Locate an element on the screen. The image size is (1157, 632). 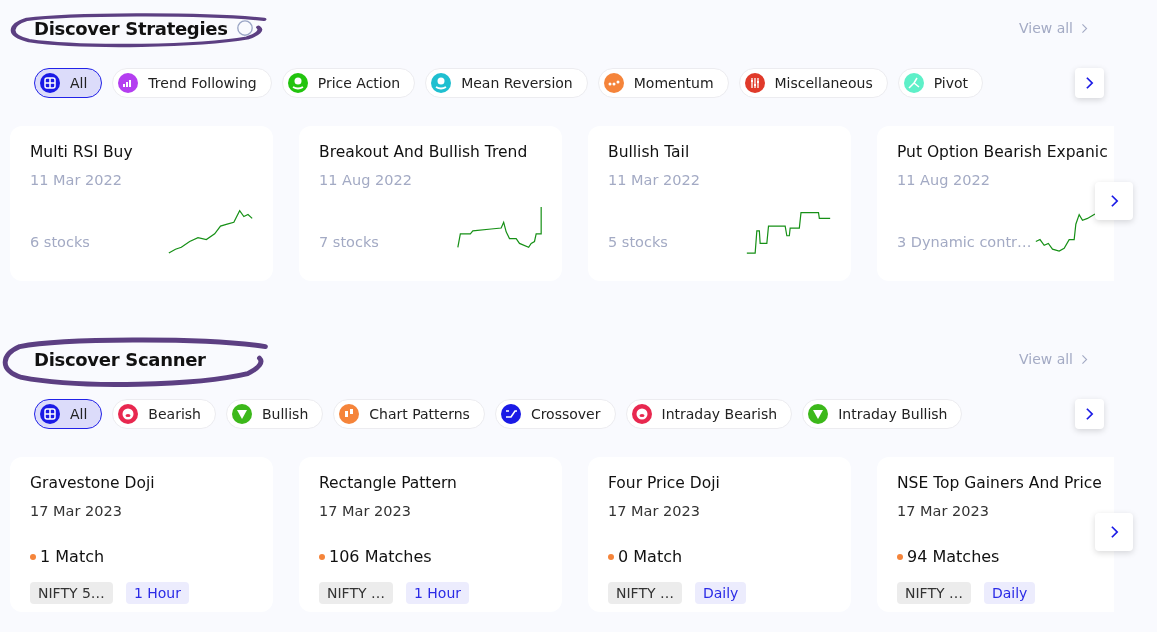
card-title: Gravestone Doji is located at coordinates (93, 483).